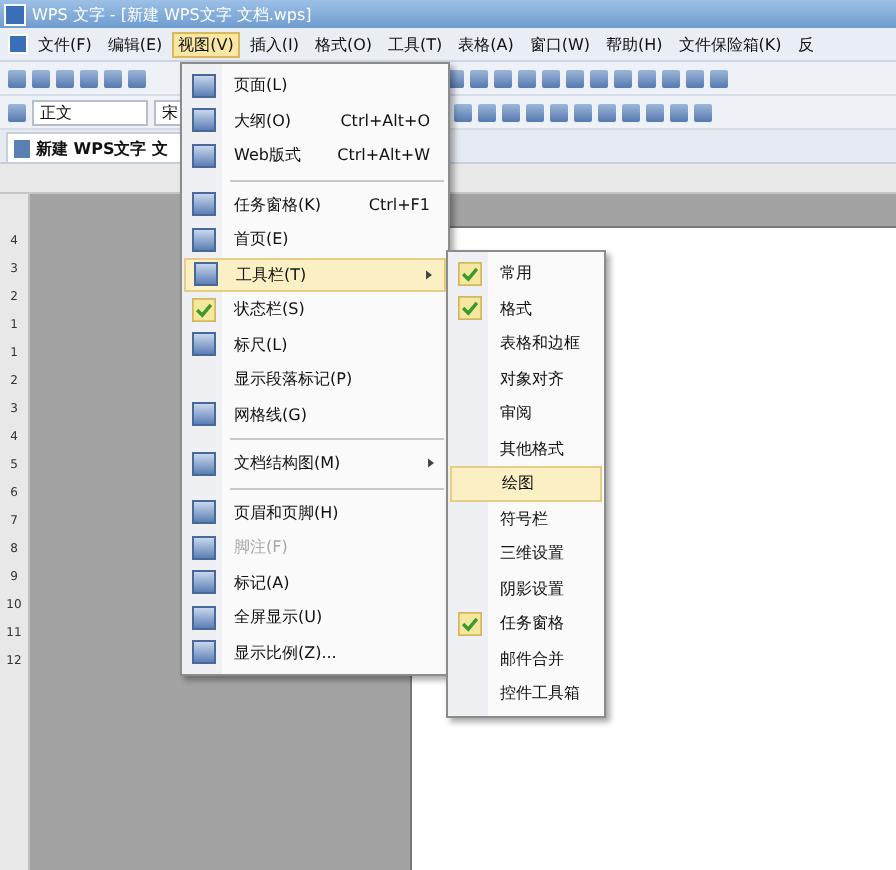  Describe the element at coordinates (526, 343) in the screenshot. I see `menu-item: 表格和边框` at that location.